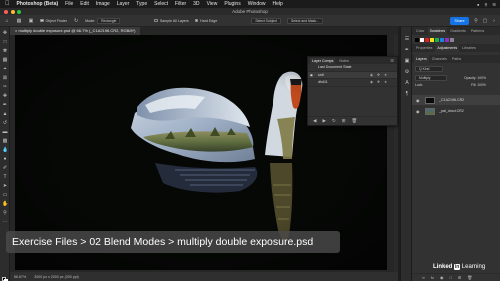 This screenshot has width=500, height=281. What do you see at coordinates (355, 121) in the screenshot?
I see `delete-comp-icon: 🗑` at bounding box center [355, 121].